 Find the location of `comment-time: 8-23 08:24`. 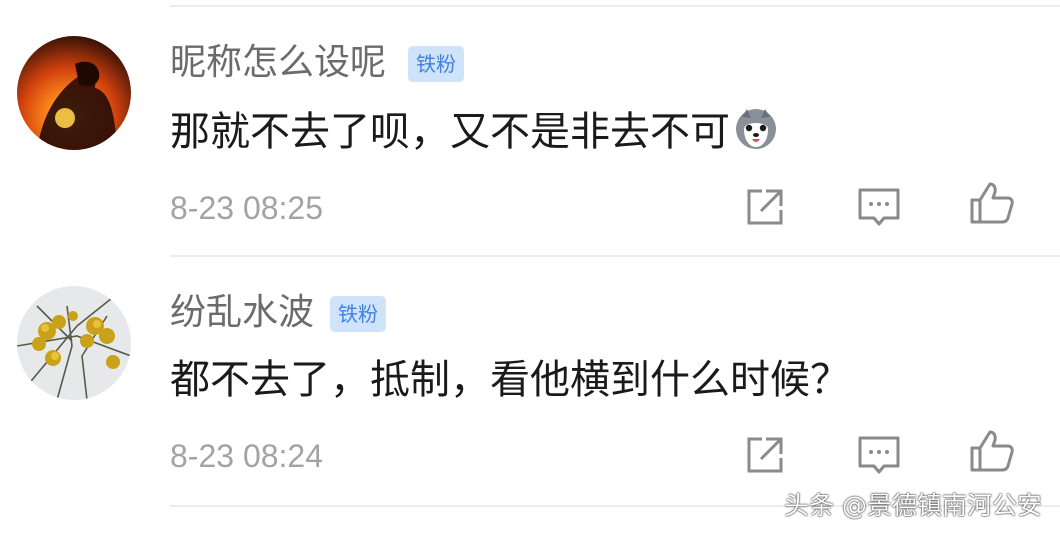

comment-time: 8-23 08:24 is located at coordinates (247, 456).